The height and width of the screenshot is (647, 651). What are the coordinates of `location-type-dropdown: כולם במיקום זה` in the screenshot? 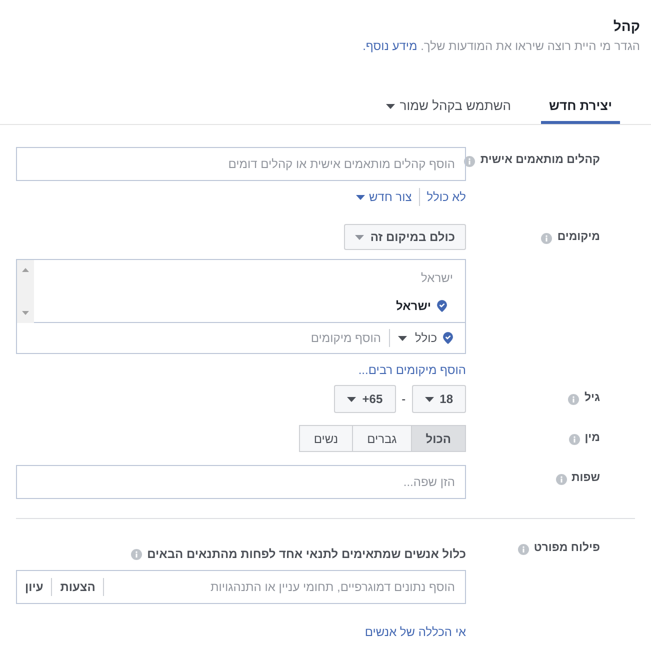 It's located at (405, 237).